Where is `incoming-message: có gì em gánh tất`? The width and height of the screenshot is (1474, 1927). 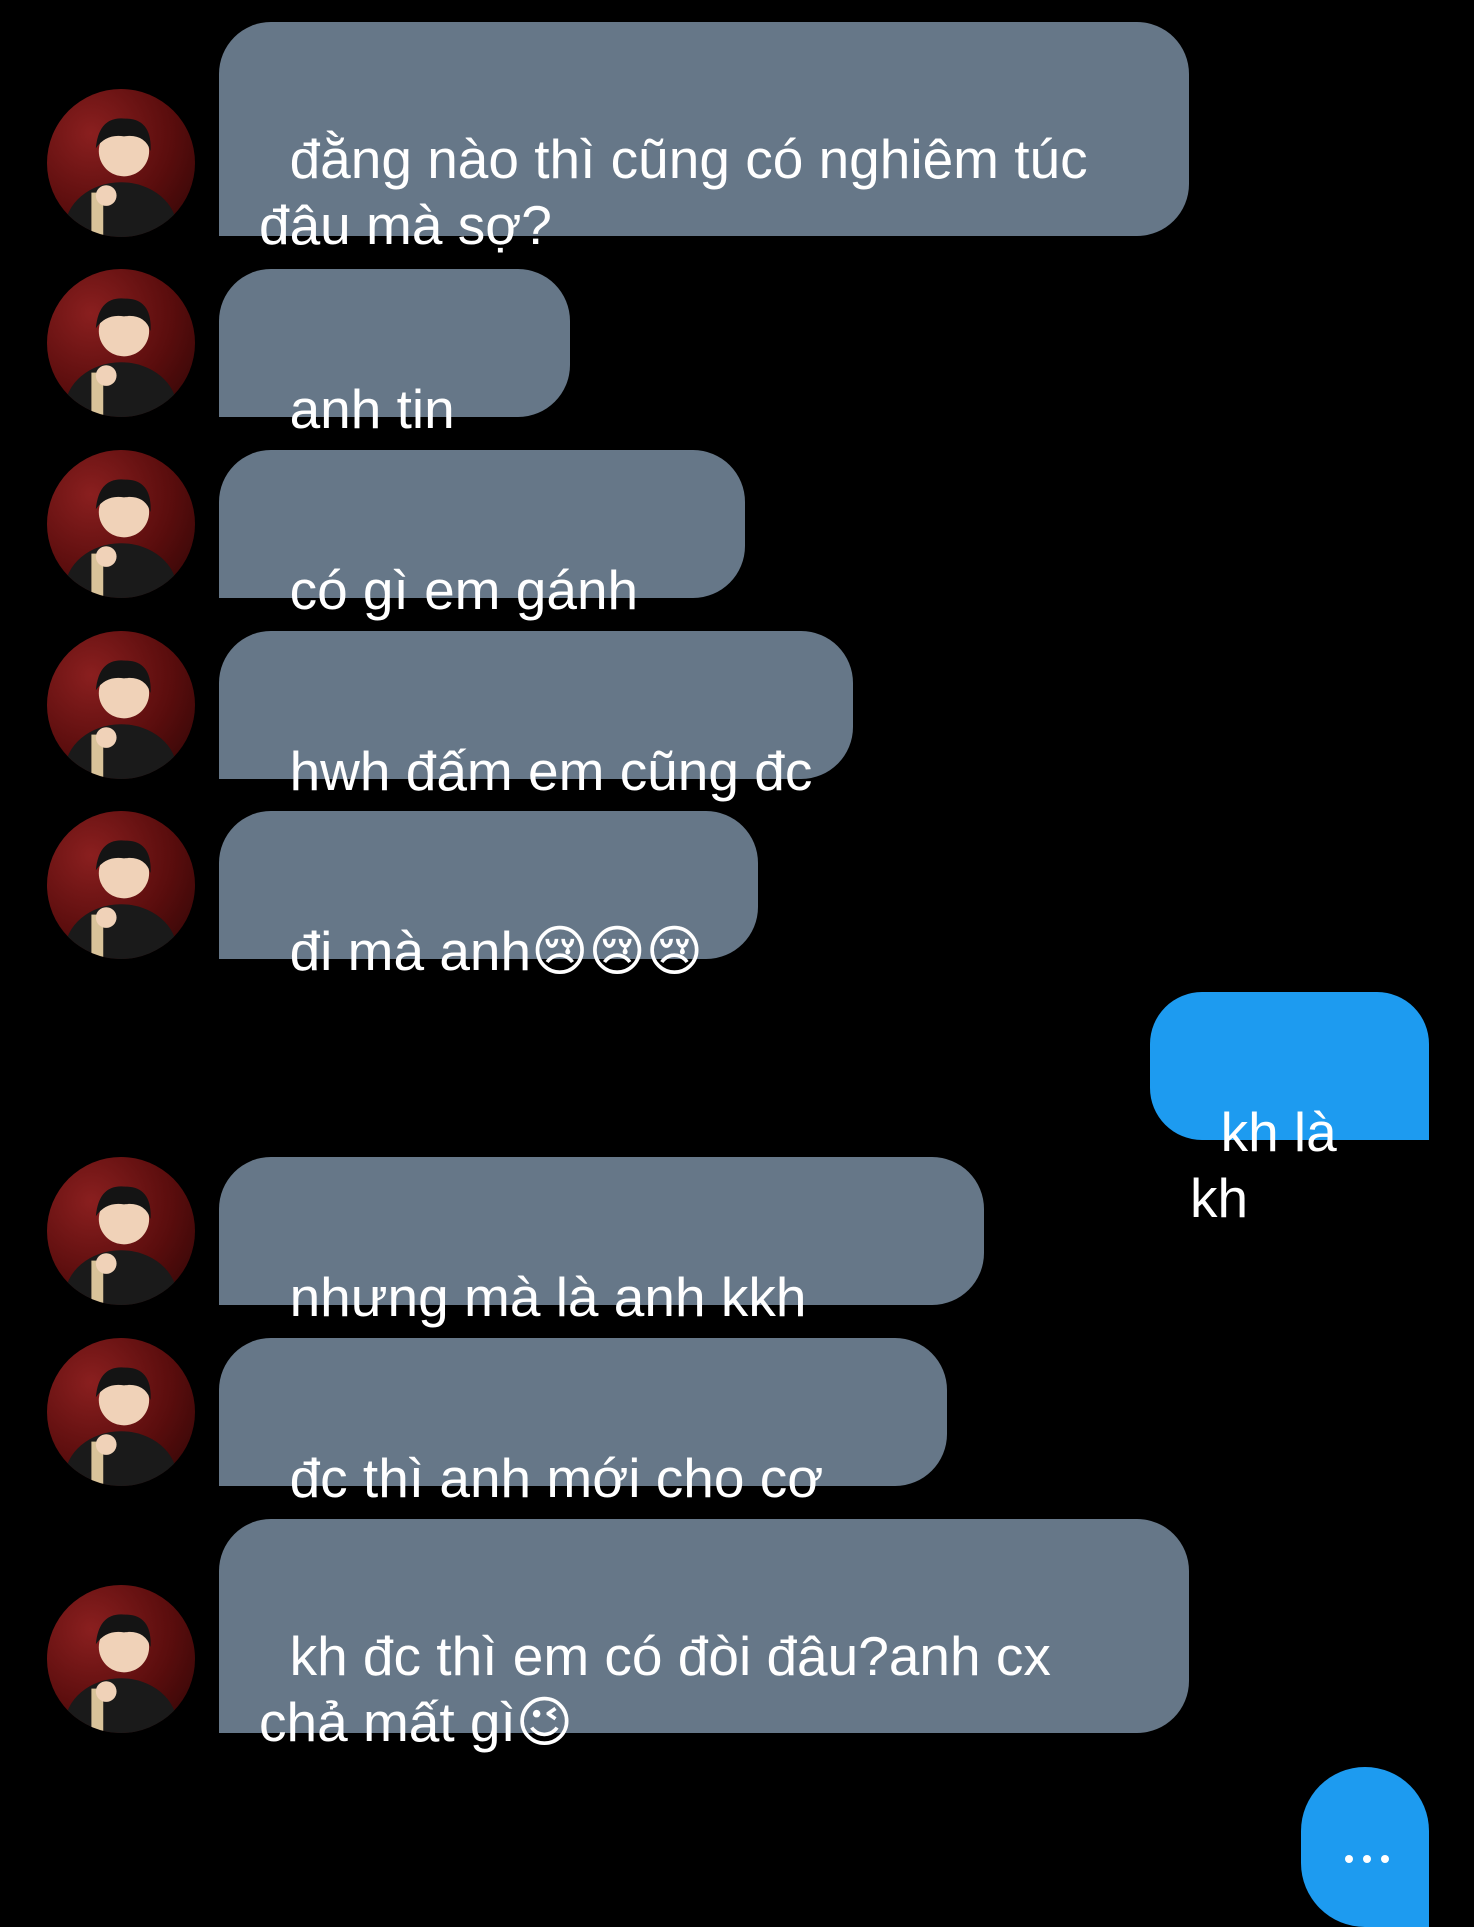 incoming-message: có gì em gánh tất is located at coordinates (482, 568).